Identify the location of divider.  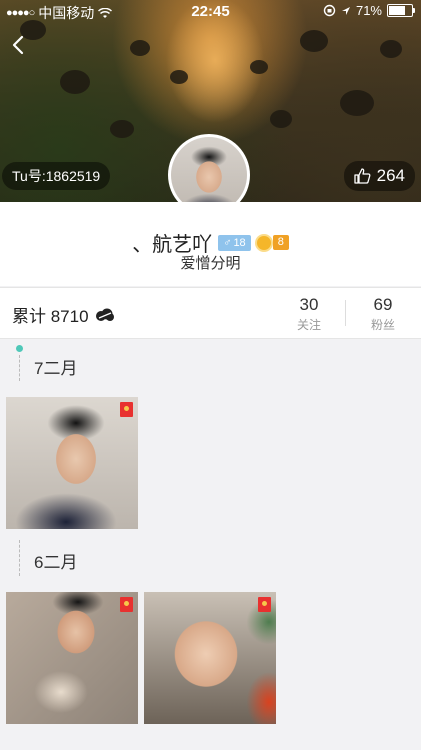
(345, 313).